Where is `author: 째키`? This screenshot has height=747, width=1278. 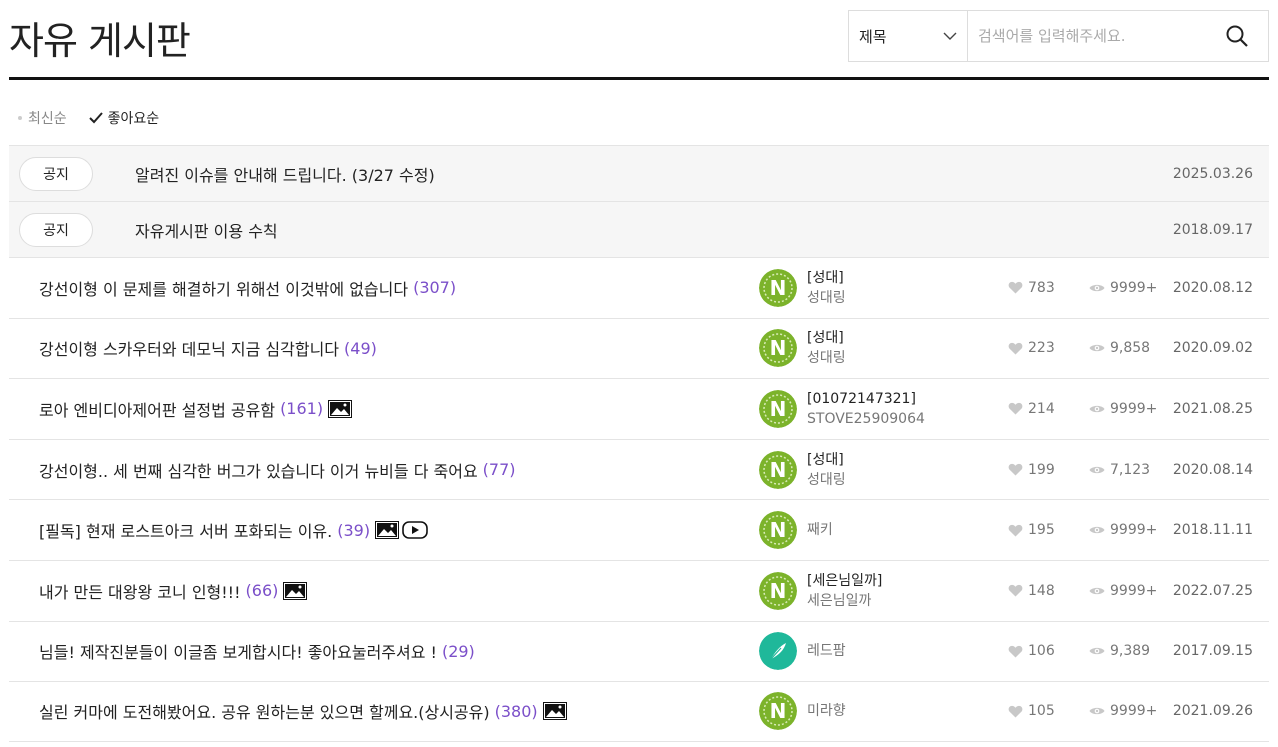
author: 째키 is located at coordinates (820, 530).